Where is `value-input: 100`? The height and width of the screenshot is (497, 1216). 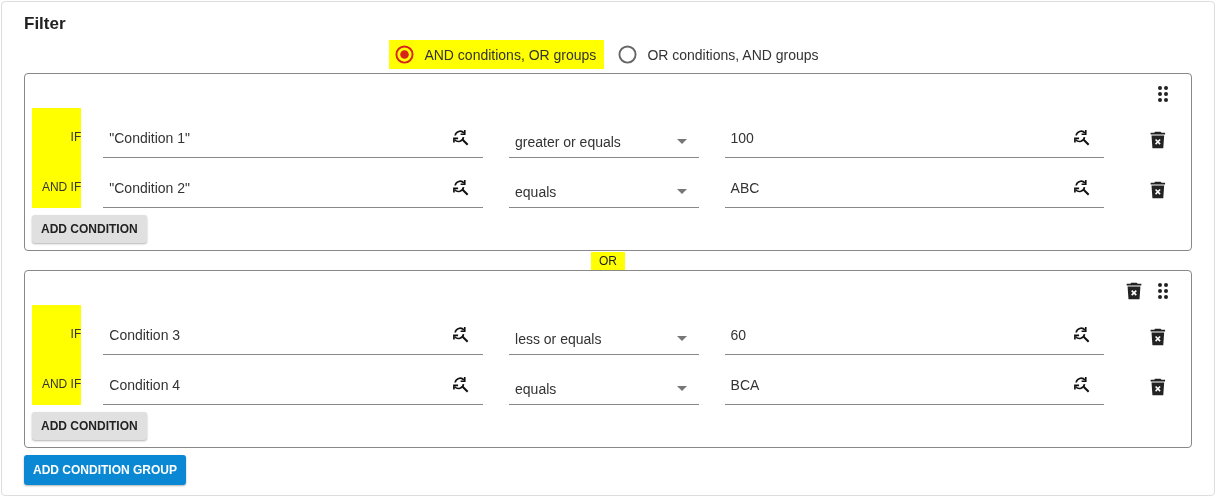 value-input: 100 is located at coordinates (914, 138).